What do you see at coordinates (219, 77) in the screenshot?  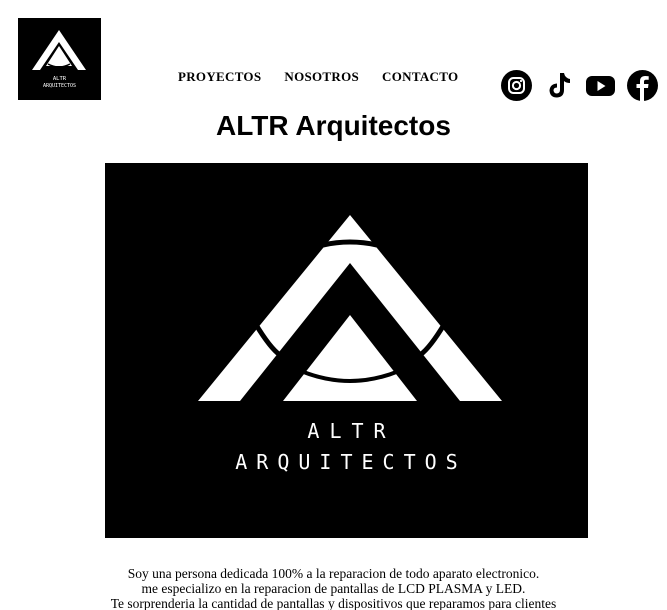 I see `nav-item-proyectos: PROYECTOS` at bounding box center [219, 77].